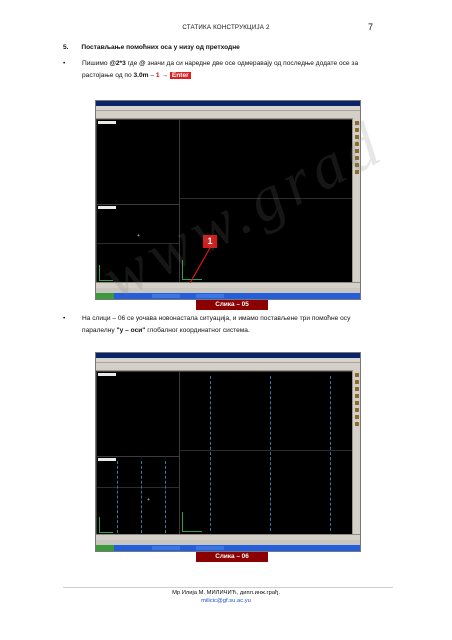 This screenshot has height=640, width=452. I want to click on text-run: паралелну, so click(99, 330).